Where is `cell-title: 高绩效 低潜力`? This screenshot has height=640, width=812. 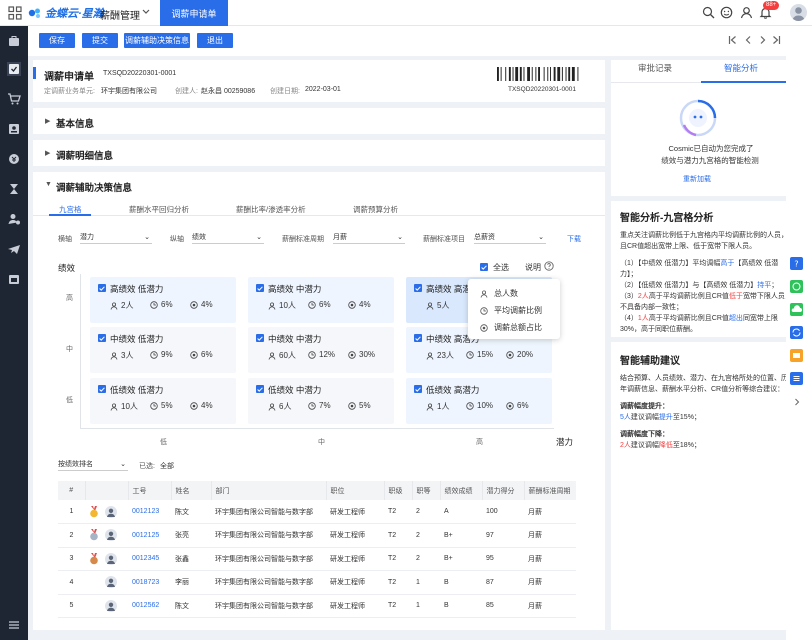 cell-title: 高绩效 低潜力 is located at coordinates (137, 289).